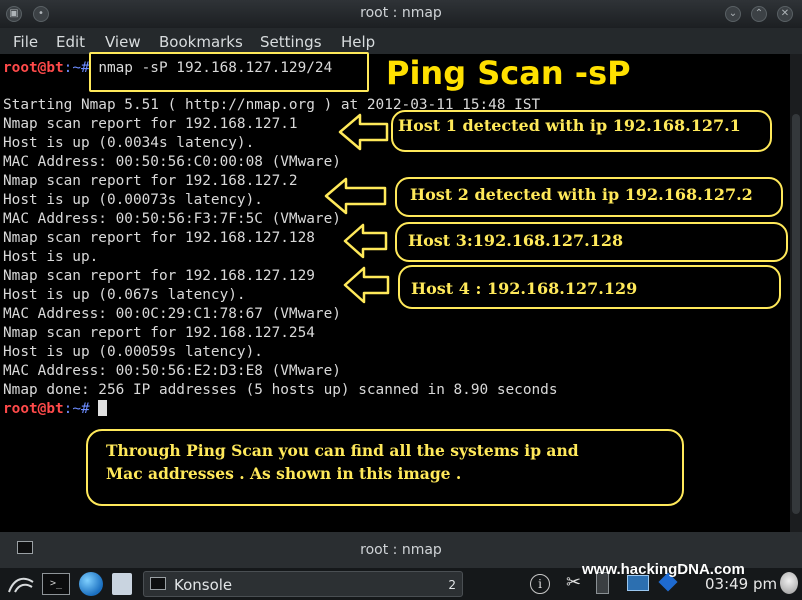  Describe the element at coordinates (21, 584) in the screenshot. I see `kde-menu-icon` at that location.